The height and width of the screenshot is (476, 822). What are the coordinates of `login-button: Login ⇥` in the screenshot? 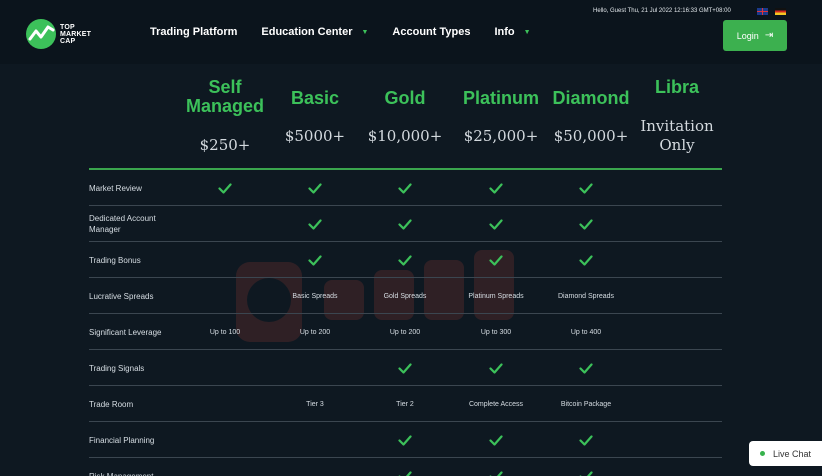 It's located at (755, 35).